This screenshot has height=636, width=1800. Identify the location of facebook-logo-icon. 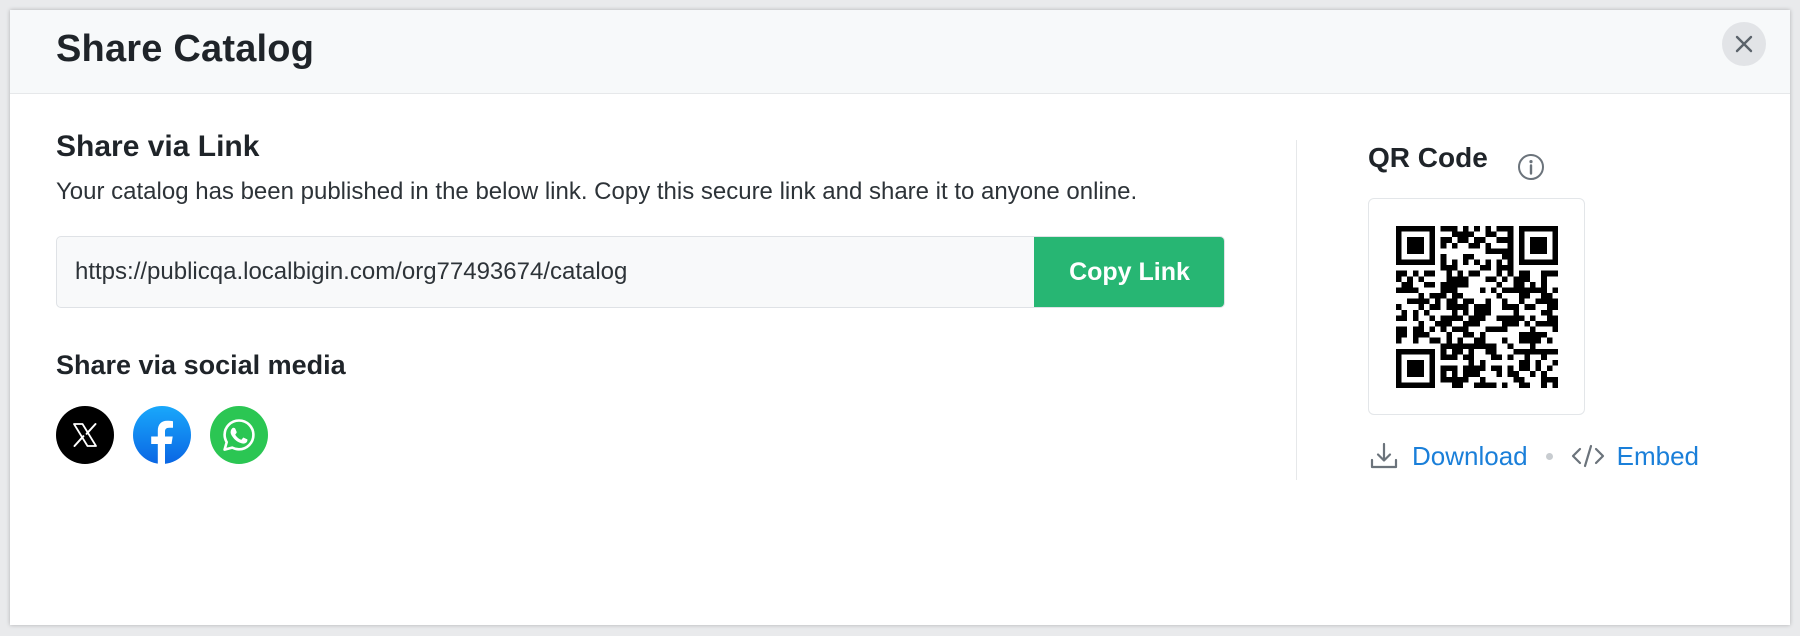
(162, 442).